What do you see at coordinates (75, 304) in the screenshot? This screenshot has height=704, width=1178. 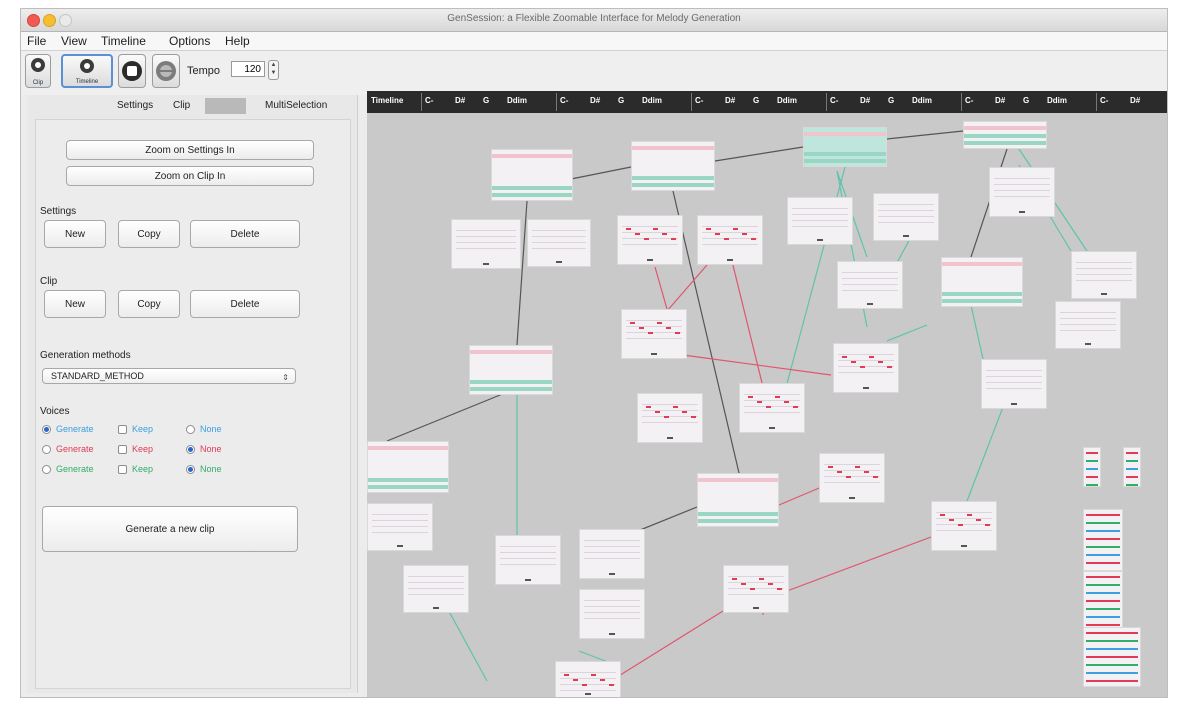 I see `clip-new-button: New` at bounding box center [75, 304].